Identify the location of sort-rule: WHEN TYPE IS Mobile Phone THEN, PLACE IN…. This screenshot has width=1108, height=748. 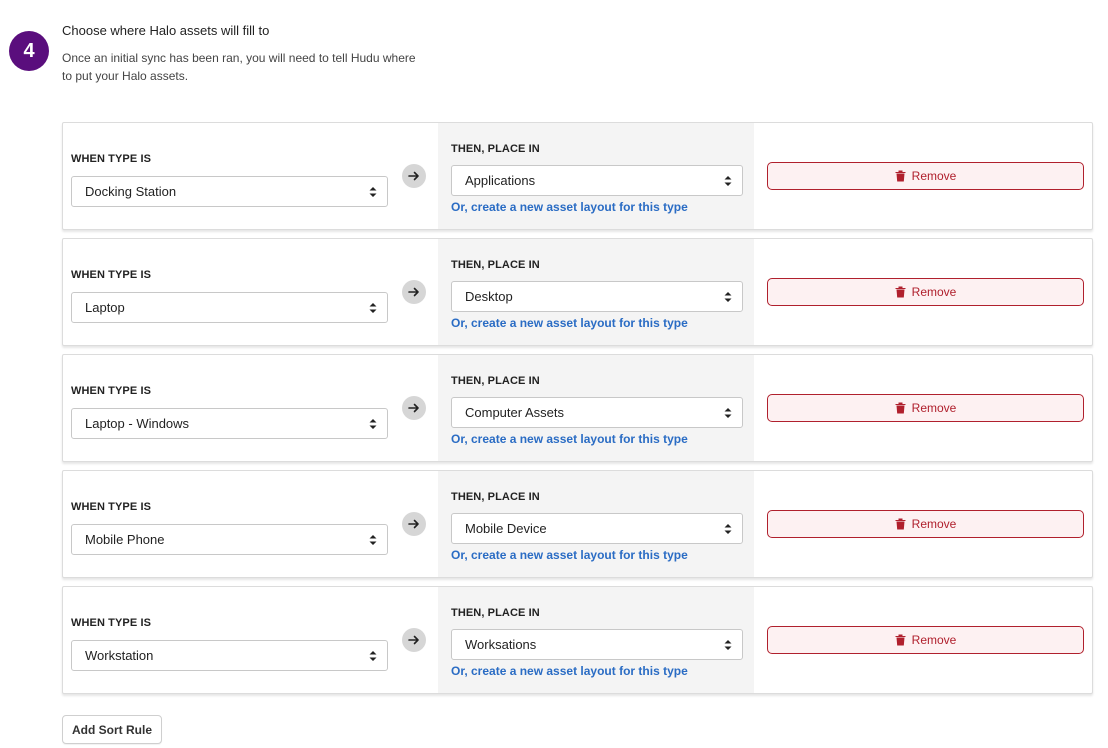
(577, 524).